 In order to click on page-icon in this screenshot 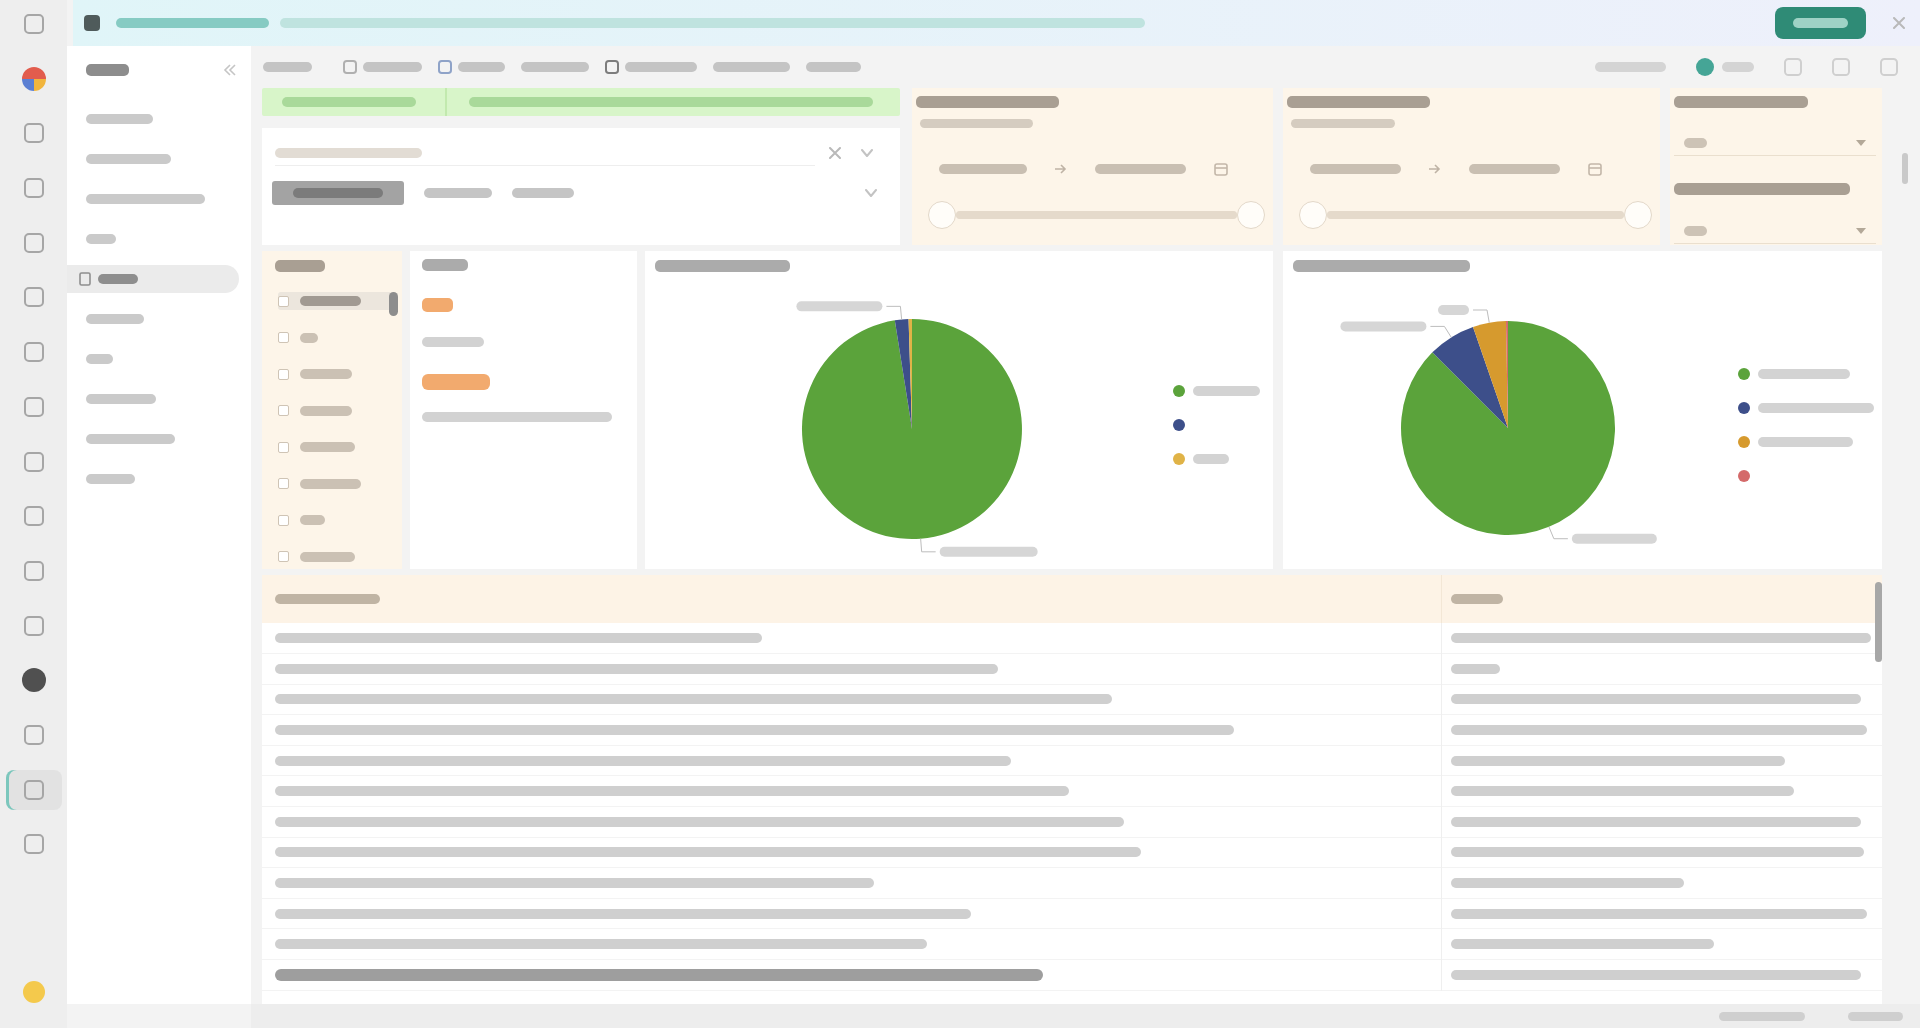, I will do `click(85, 279)`.